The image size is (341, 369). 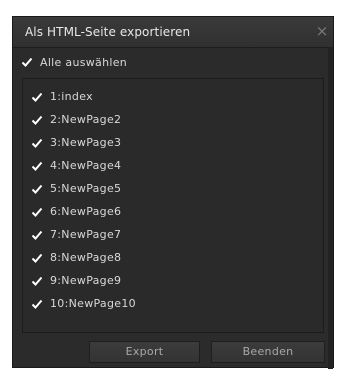 I want to click on select-all-label: Alle auswählen, so click(x=84, y=62).